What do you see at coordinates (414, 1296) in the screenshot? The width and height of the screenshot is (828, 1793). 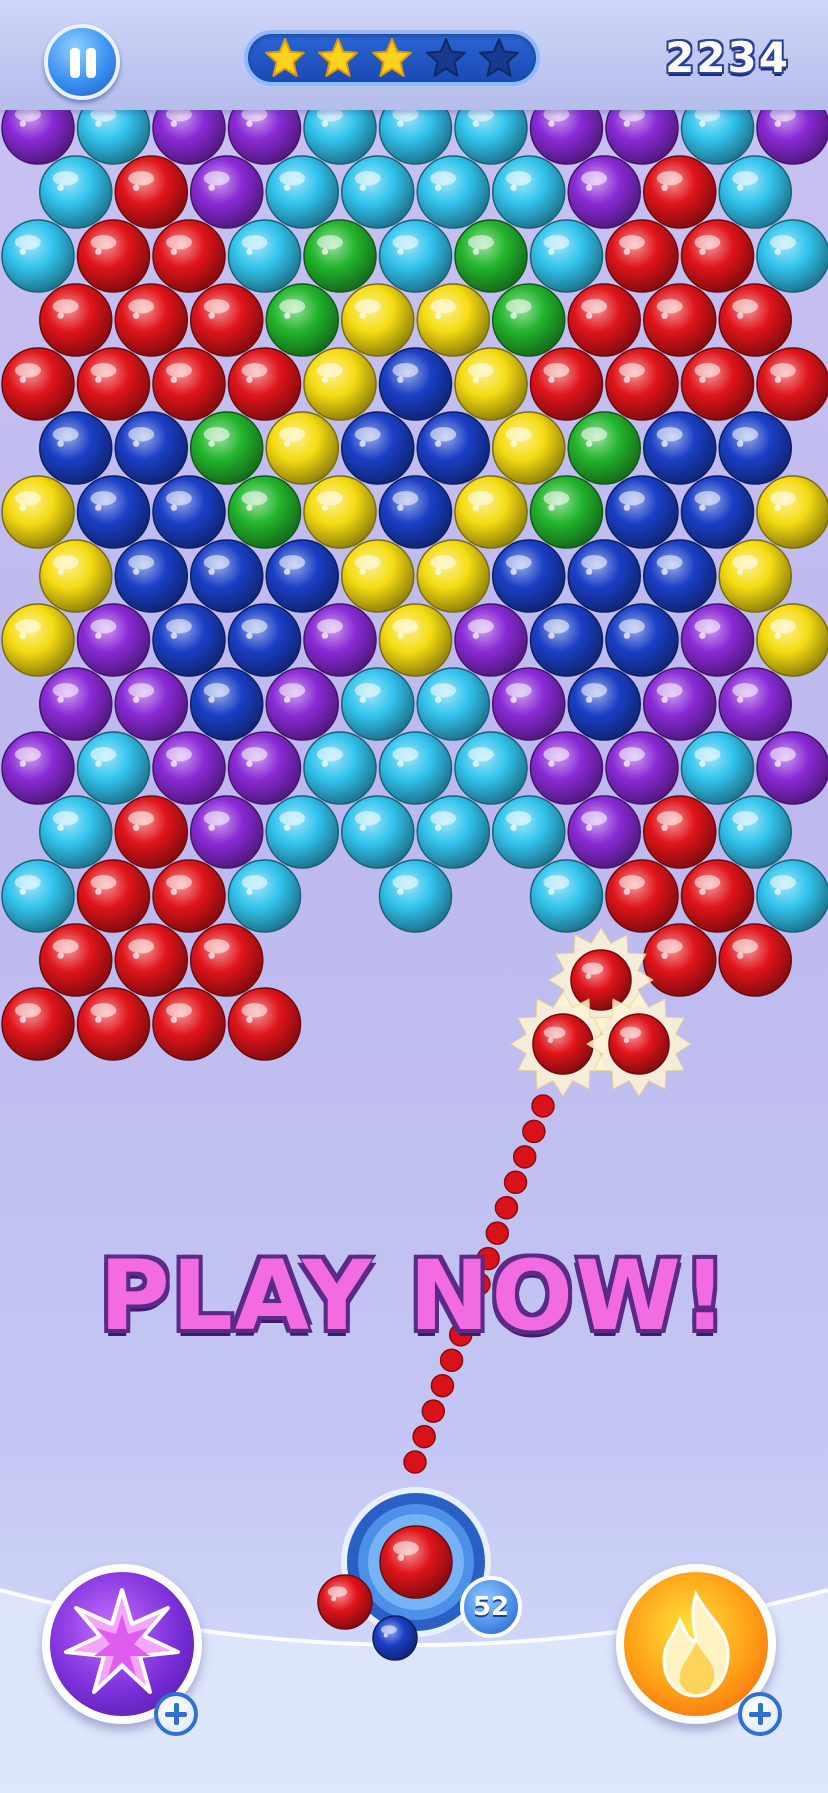 I see `play-now-banner: PLAY NOW!` at bounding box center [414, 1296].